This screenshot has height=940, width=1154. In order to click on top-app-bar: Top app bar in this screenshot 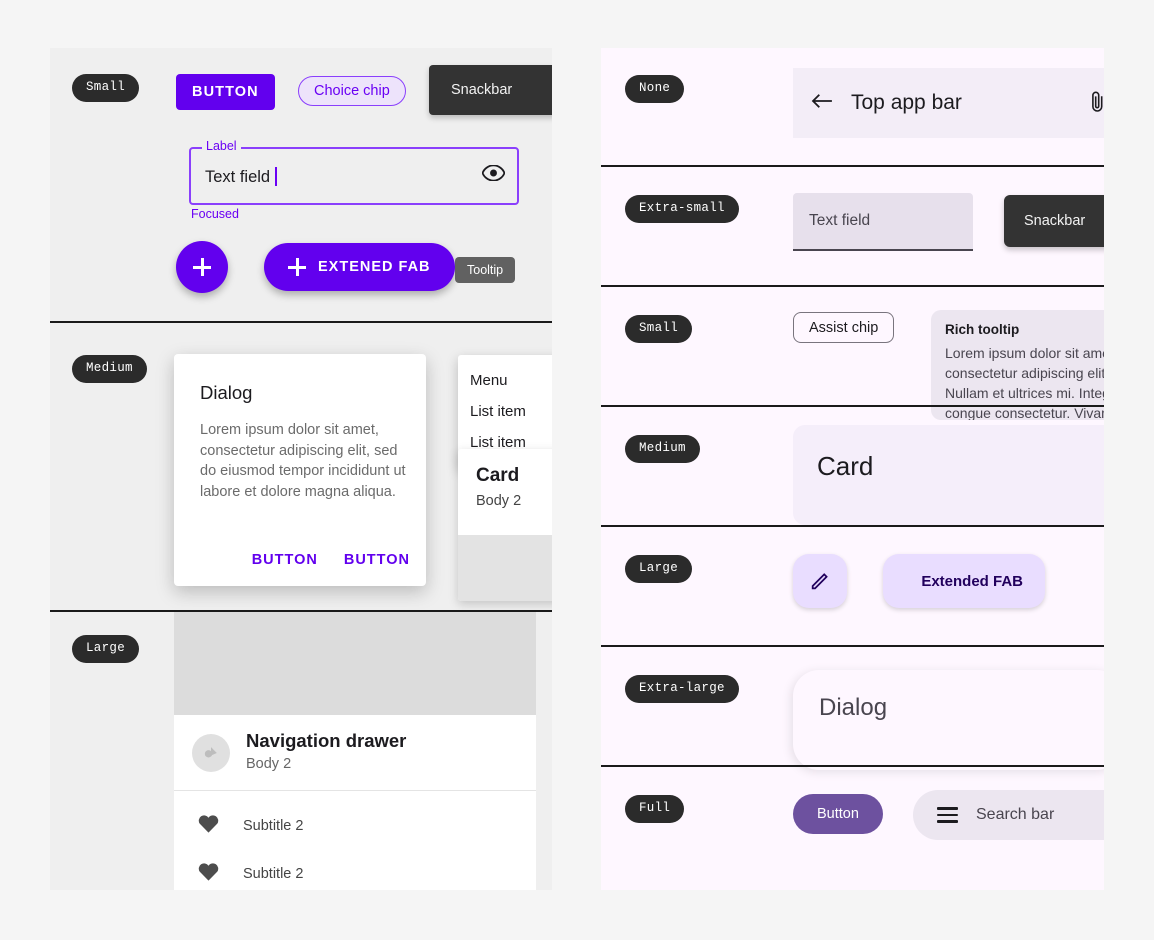, I will do `click(948, 103)`.